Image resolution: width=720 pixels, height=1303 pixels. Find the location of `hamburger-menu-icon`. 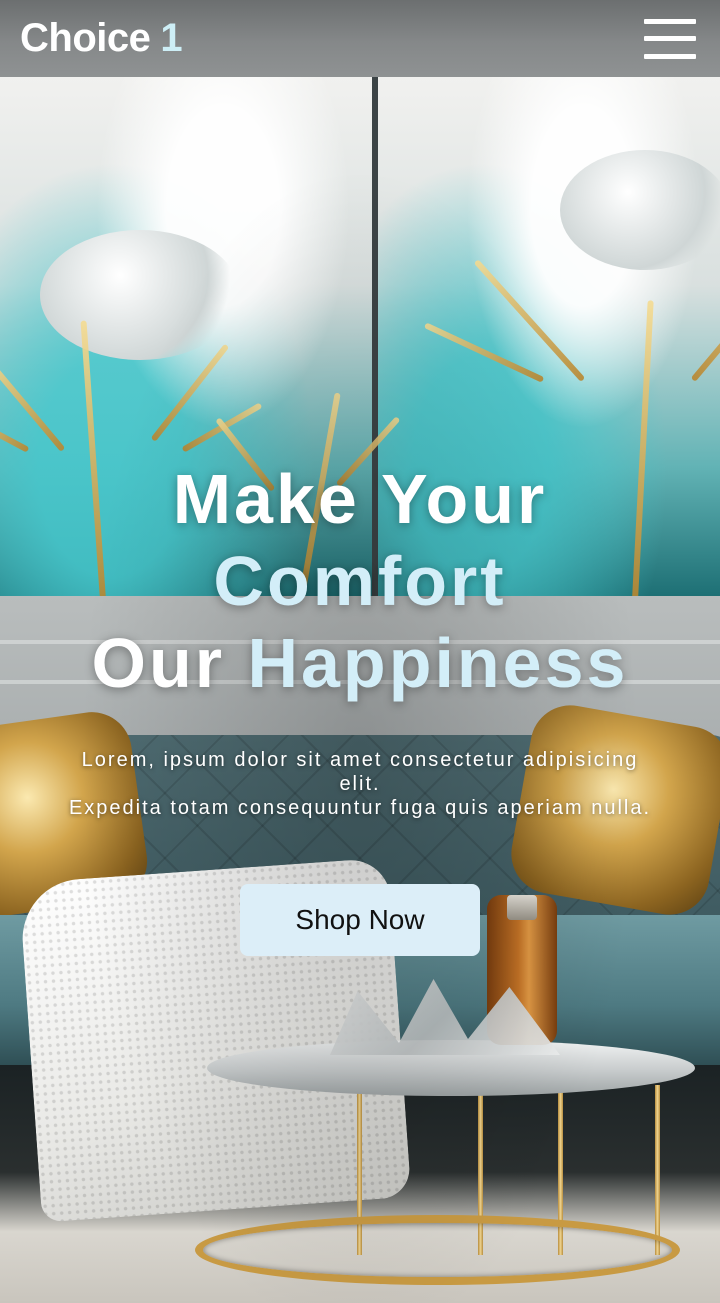

hamburger-menu-icon is located at coordinates (670, 38).